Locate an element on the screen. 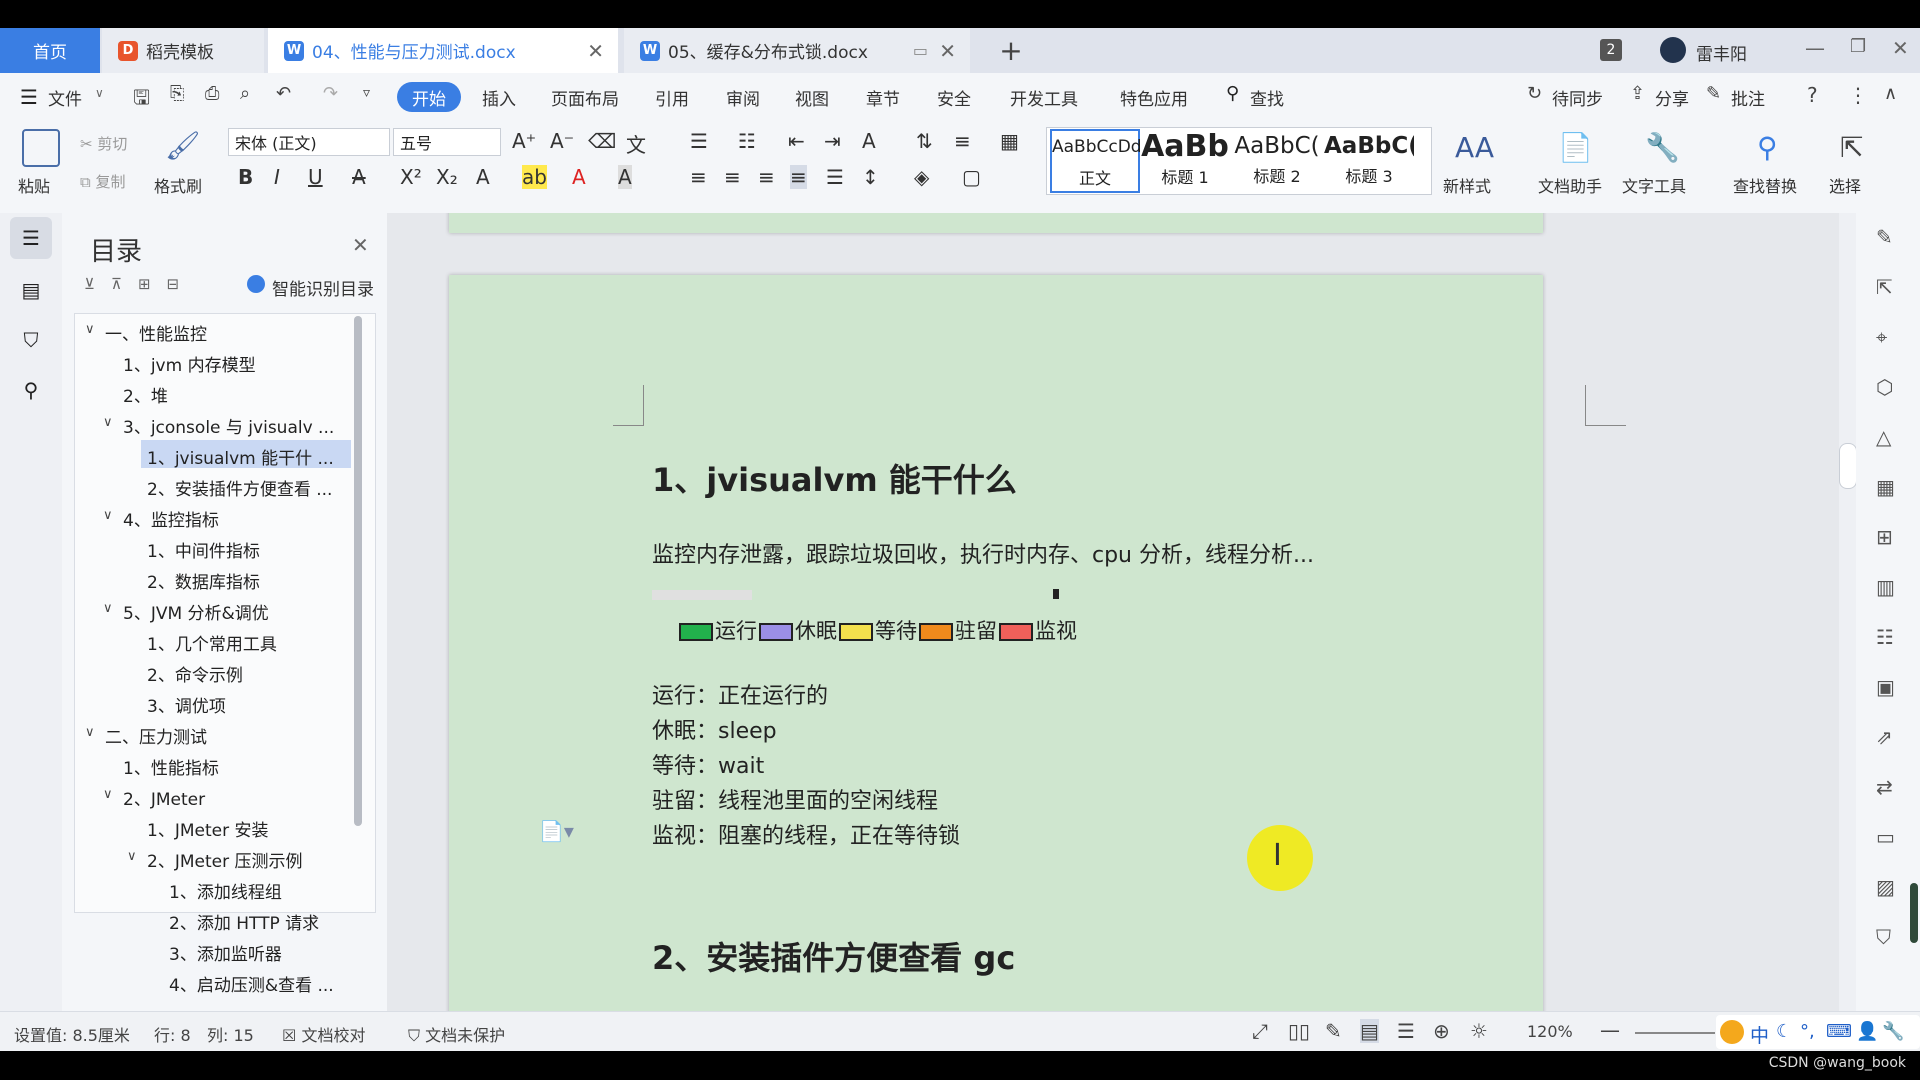 The width and height of the screenshot is (1920, 1080). tab-doc-cache: W 05、缓存&分布式锁.docx ▭ ✕ is located at coordinates (797, 50).